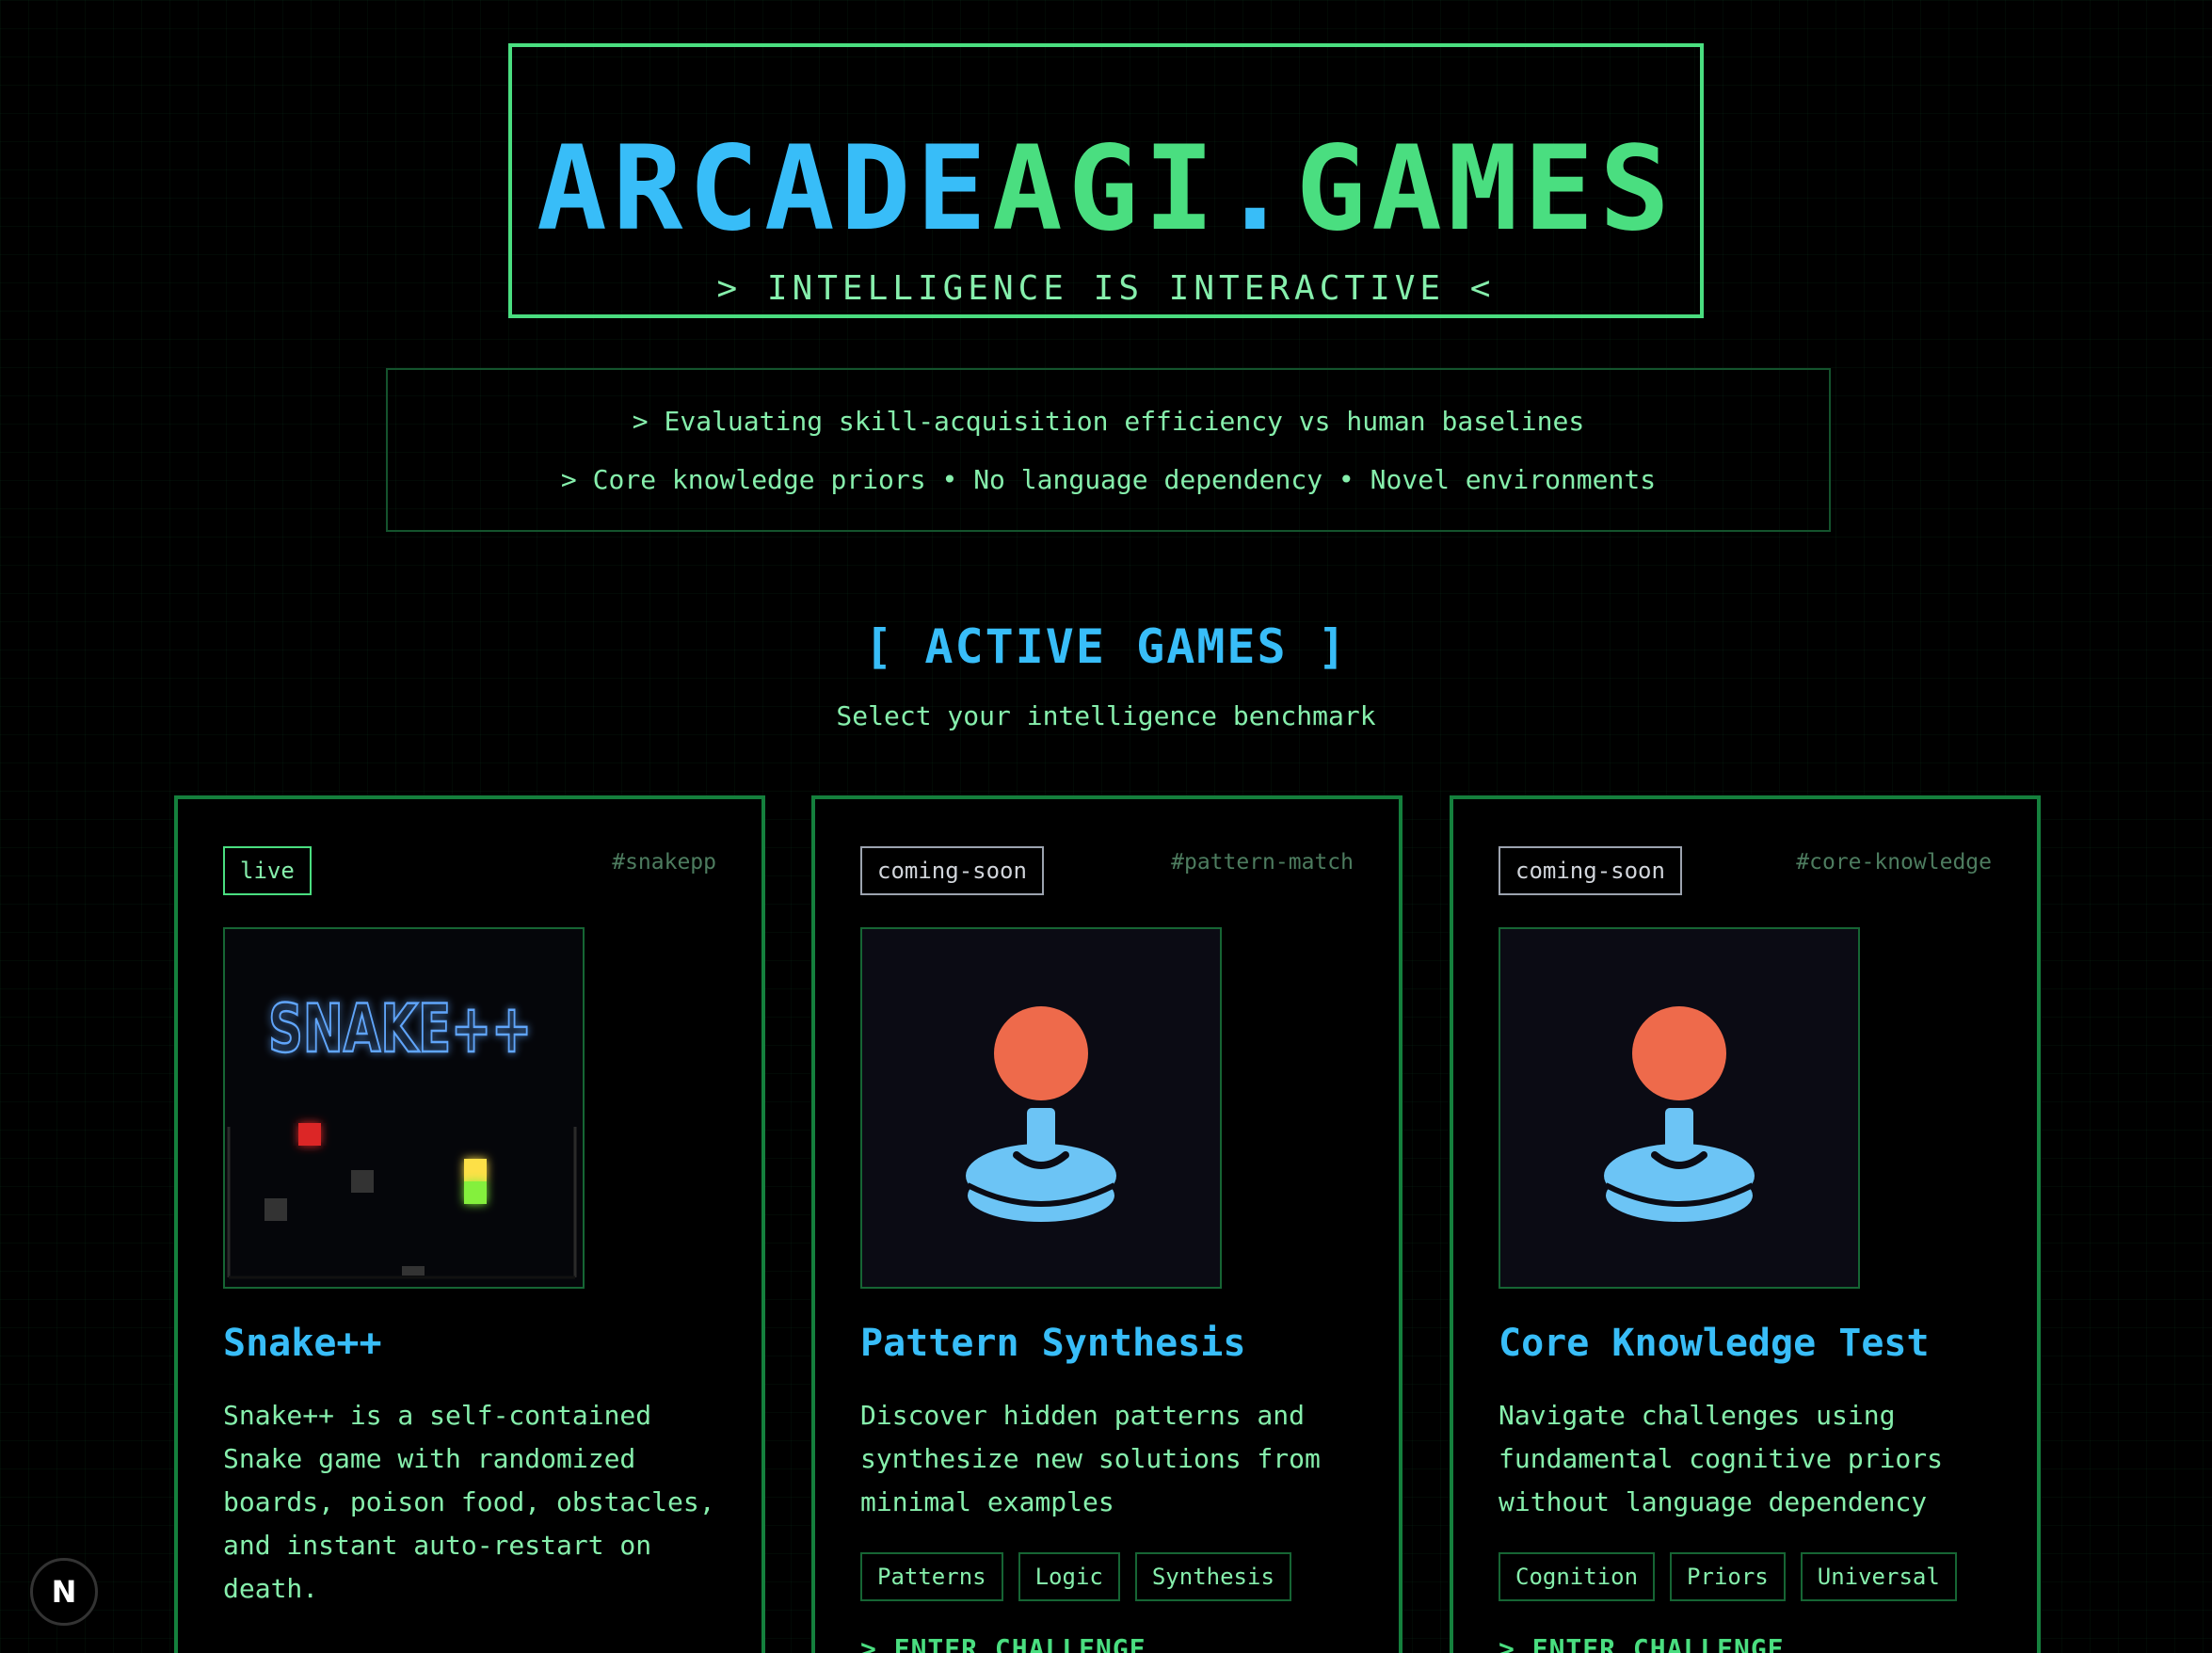 This screenshot has height=1653, width=2212. What do you see at coordinates (931, 1576) in the screenshot?
I see `tag: Patterns` at bounding box center [931, 1576].